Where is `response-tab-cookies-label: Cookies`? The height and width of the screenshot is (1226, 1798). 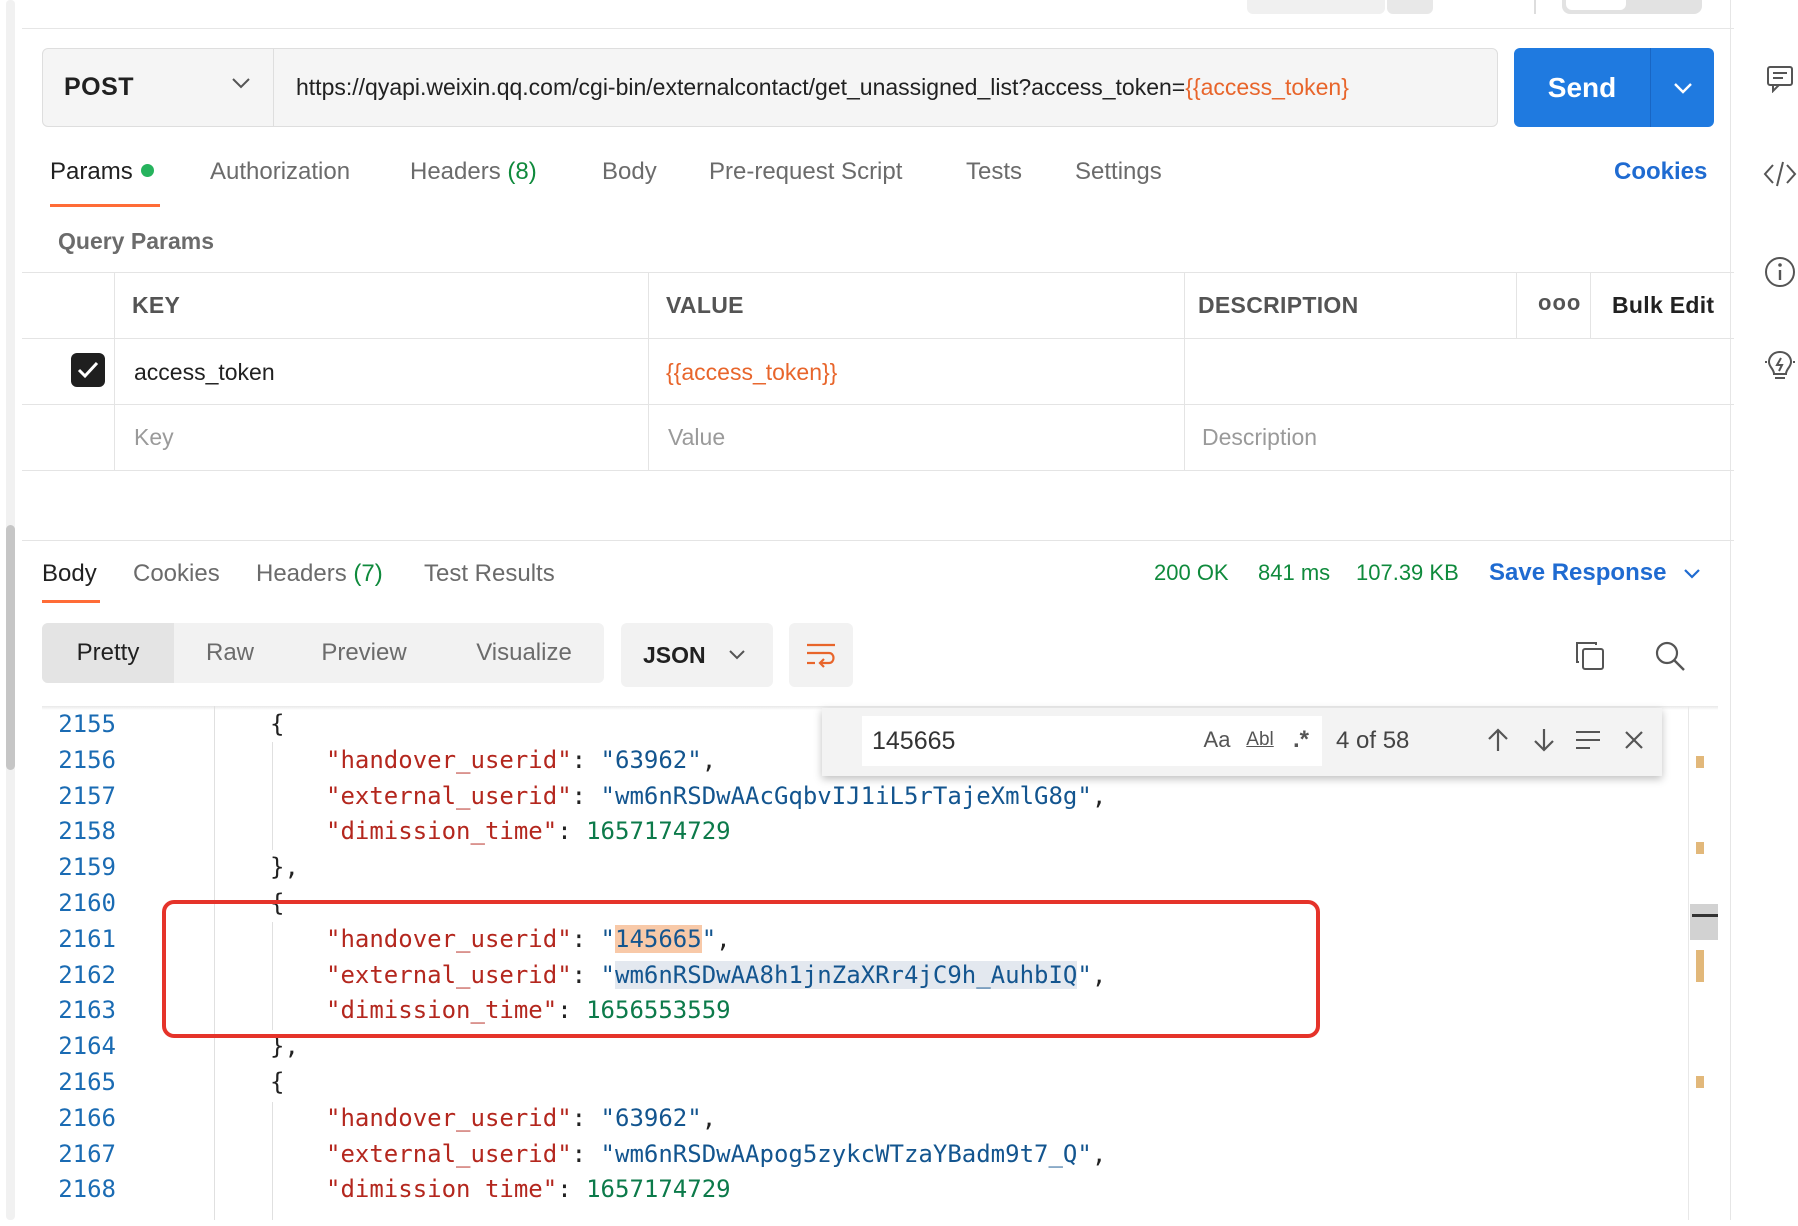 response-tab-cookies-label: Cookies is located at coordinates (176, 573).